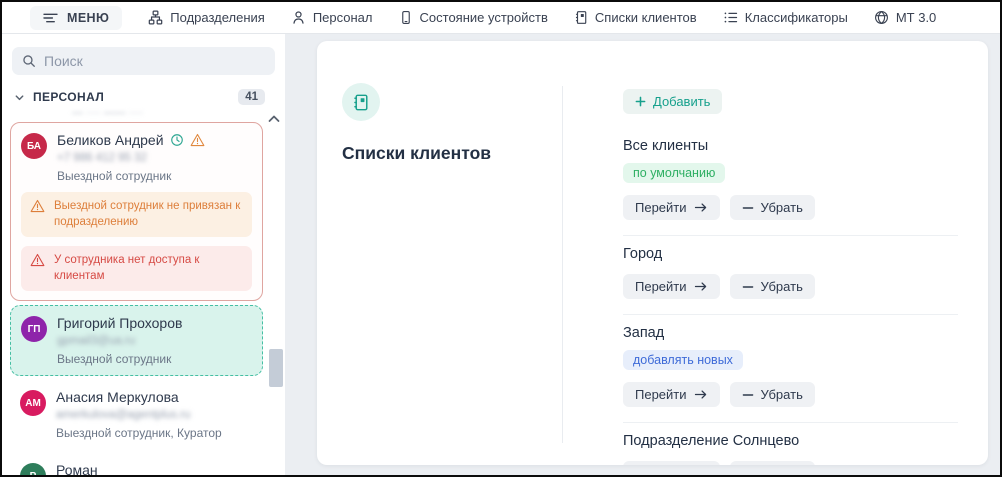 The width and height of the screenshot is (1002, 477). What do you see at coordinates (711, 441) in the screenshot?
I see `client-list-name: Подразделение Солнцево` at bounding box center [711, 441].